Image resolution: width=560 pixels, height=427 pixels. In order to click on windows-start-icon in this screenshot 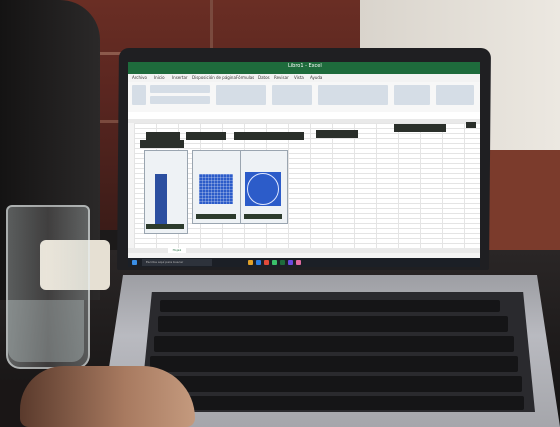, I will do `click(134, 262)`.